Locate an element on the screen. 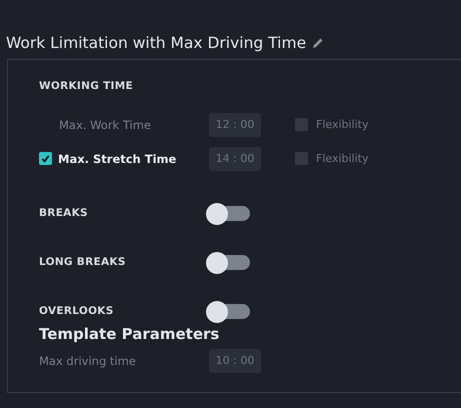 This screenshot has height=408, width=461. section-heading: Template Parameters is located at coordinates (129, 334).